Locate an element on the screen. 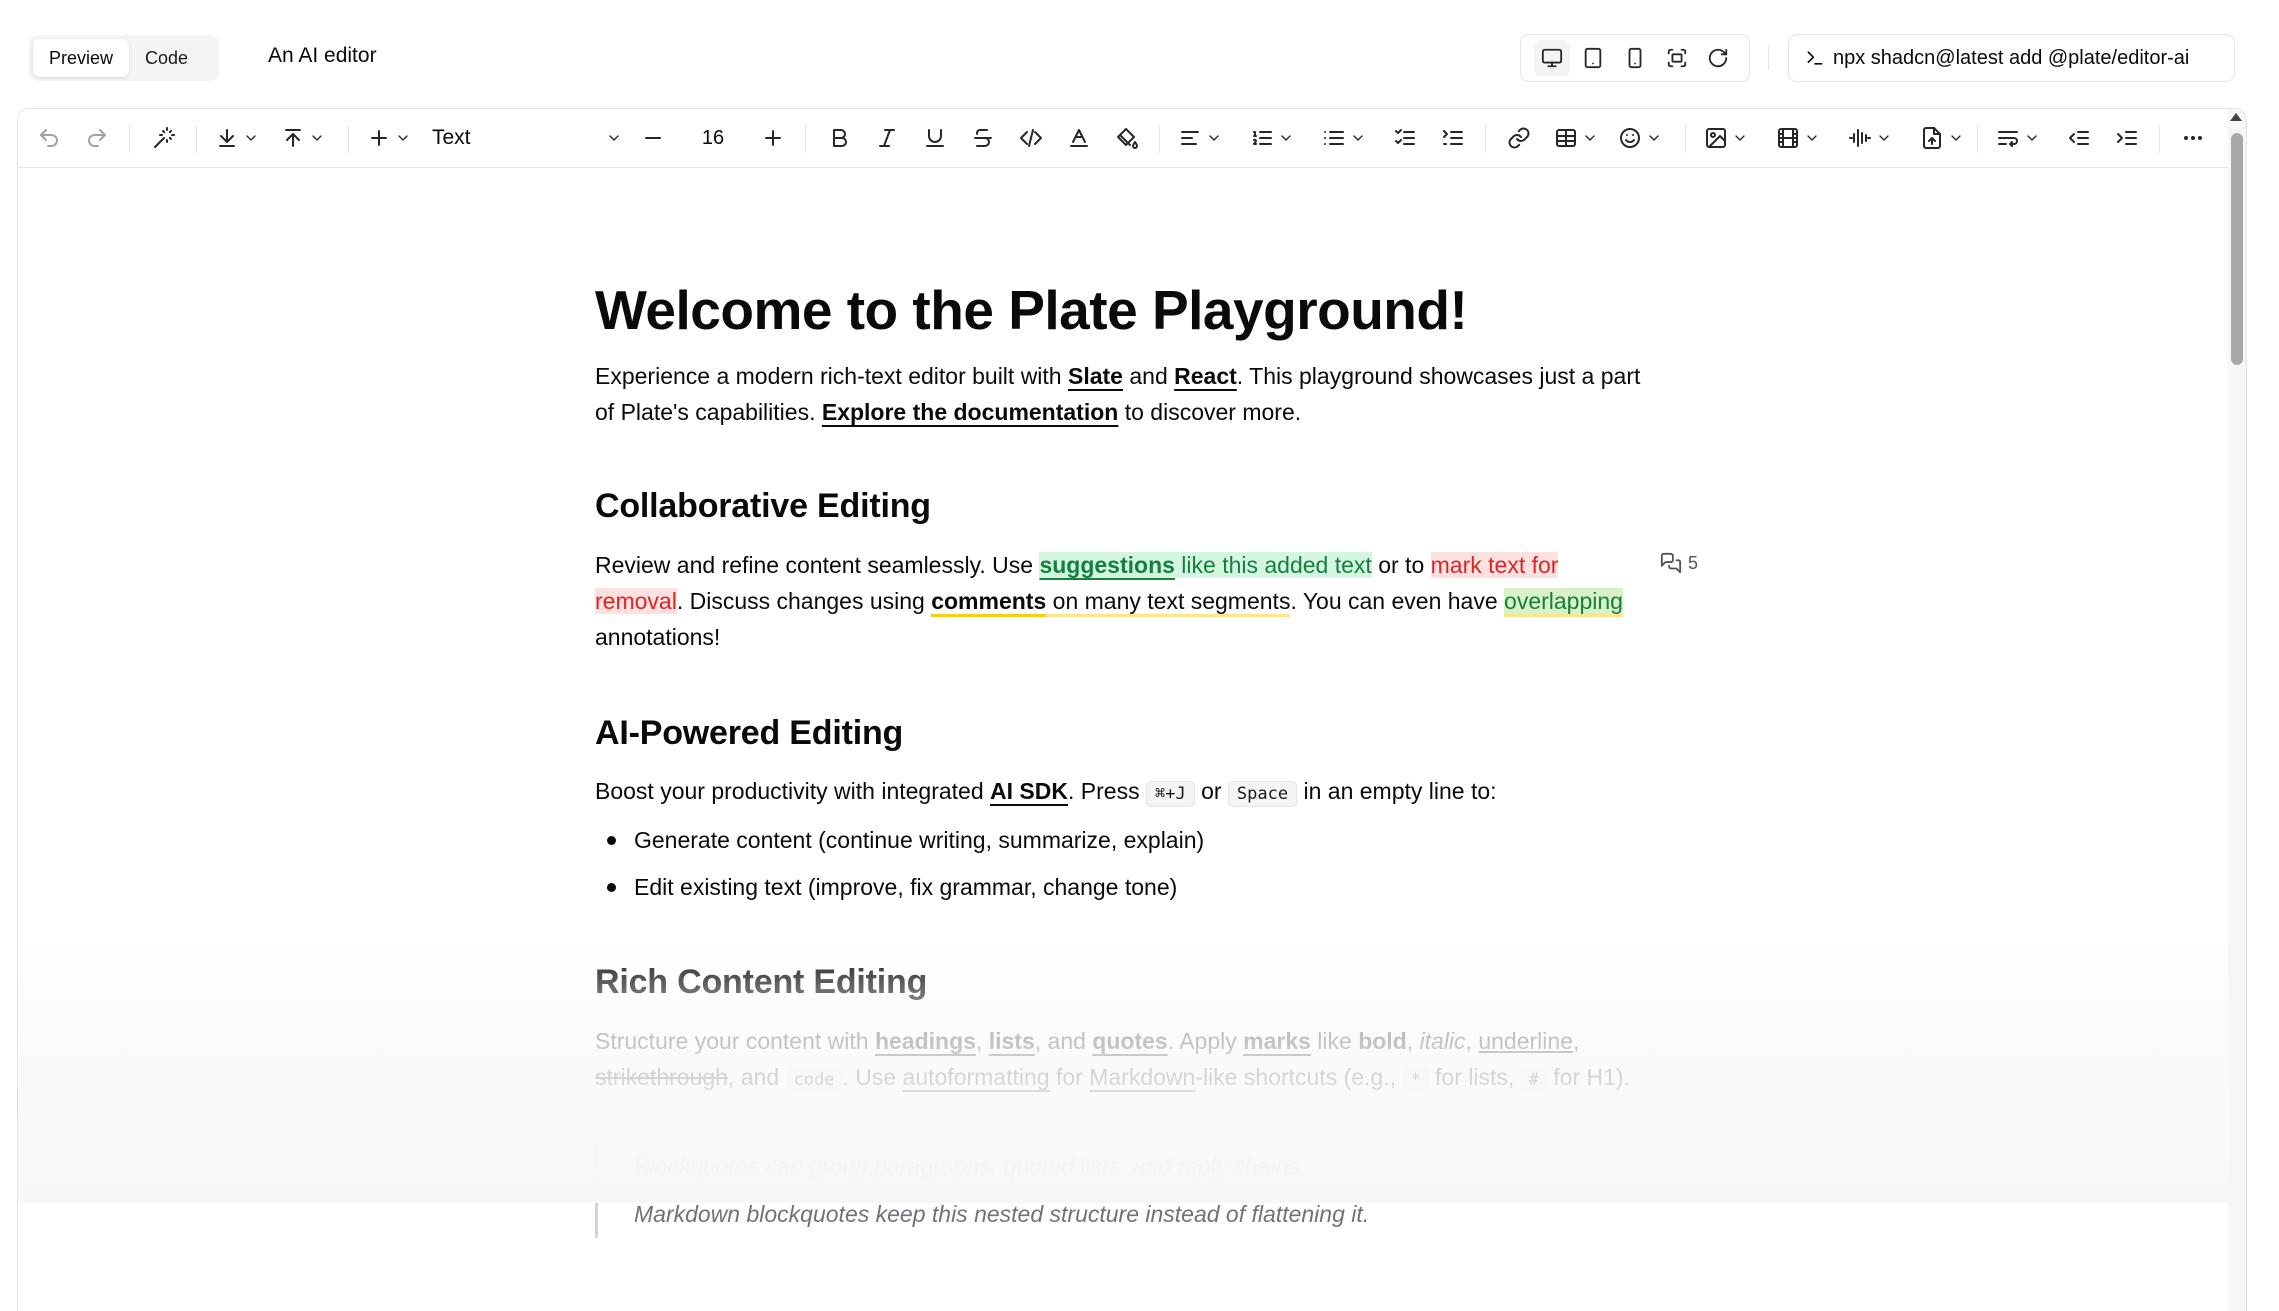 This screenshot has width=2279, height=1311. refresh-icon is located at coordinates (1718, 58).